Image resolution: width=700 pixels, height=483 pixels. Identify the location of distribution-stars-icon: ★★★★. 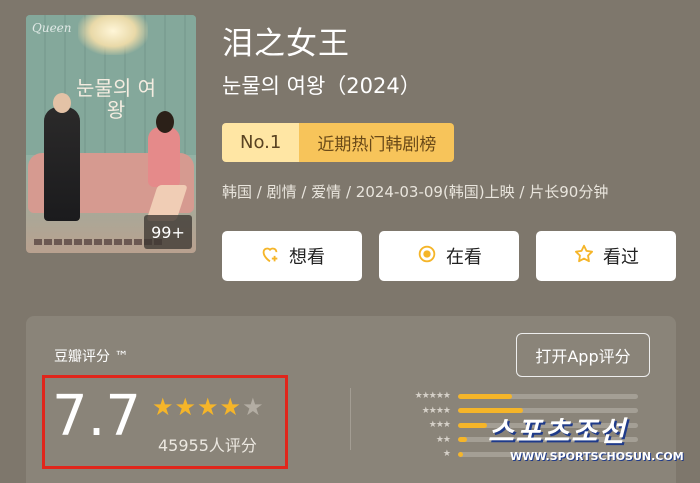
(436, 410).